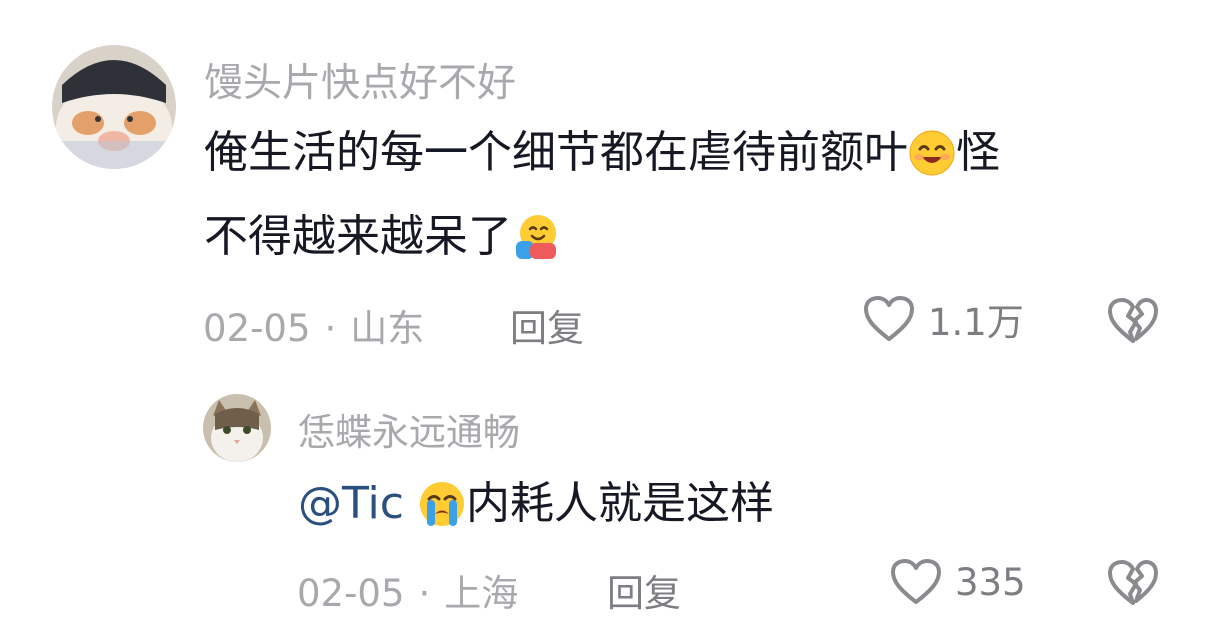 This screenshot has width=1224, height=634. Describe the element at coordinates (932, 153) in the screenshot. I see `smiling-face-icon` at that location.